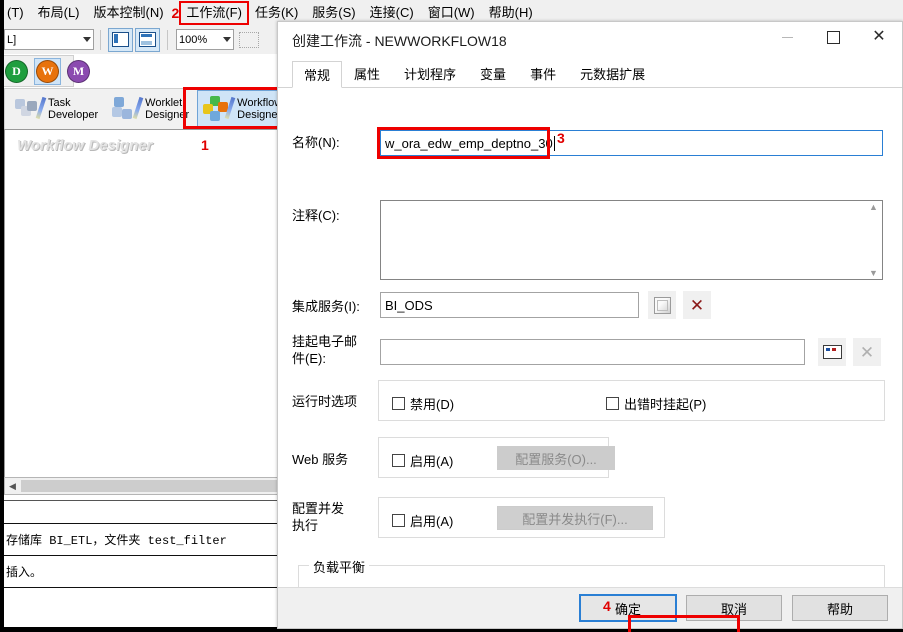 The height and width of the screenshot is (632, 903). I want to click on suspend-on-error-checkbox-row: 出错时挂起(P), so click(656, 403).